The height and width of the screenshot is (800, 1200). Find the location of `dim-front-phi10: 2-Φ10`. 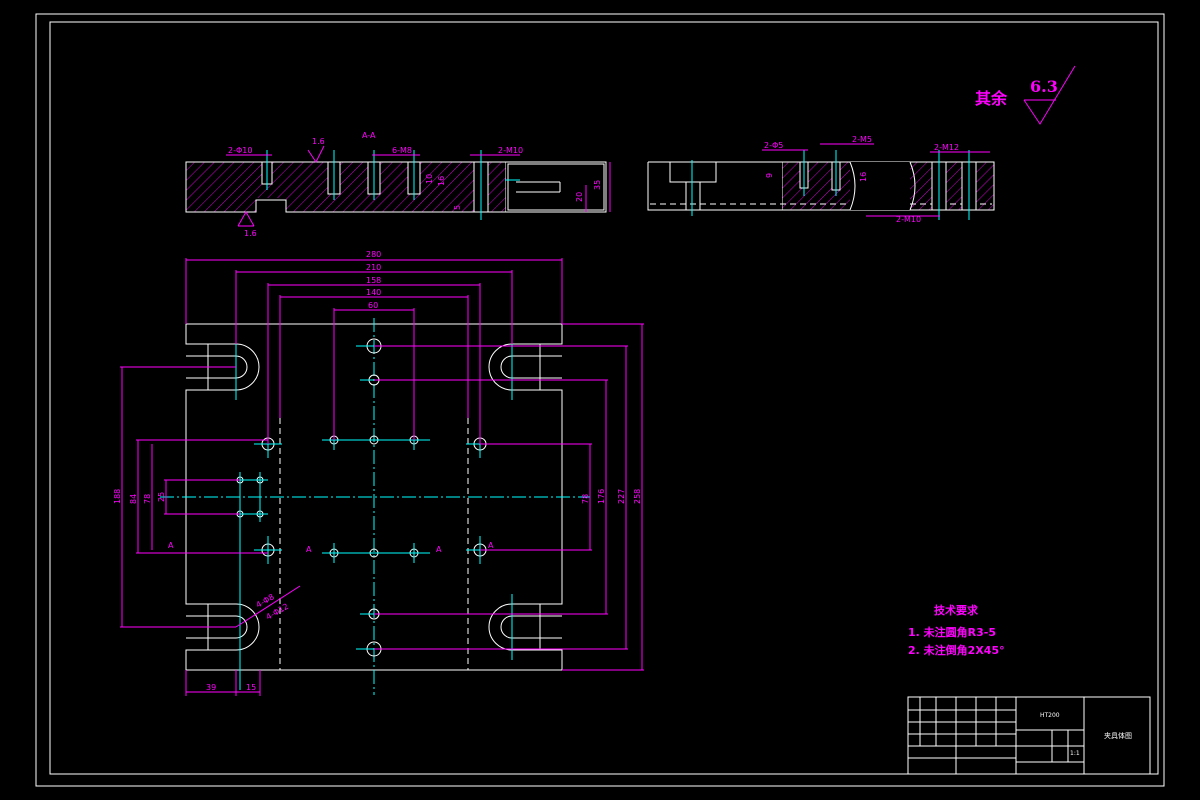

dim-front-phi10: 2-Φ10 is located at coordinates (240, 150).